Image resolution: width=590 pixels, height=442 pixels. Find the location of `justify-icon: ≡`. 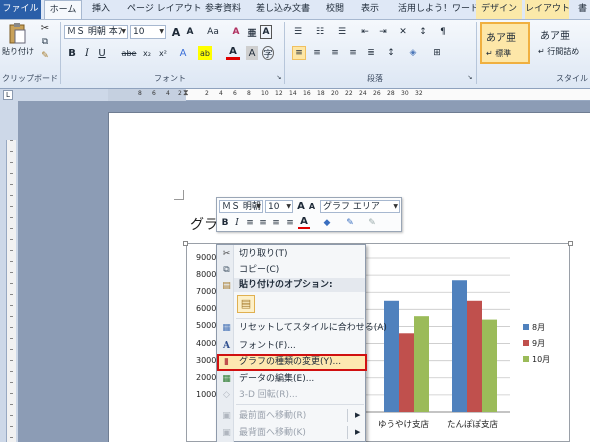

justify-icon: ≡ is located at coordinates (353, 53).